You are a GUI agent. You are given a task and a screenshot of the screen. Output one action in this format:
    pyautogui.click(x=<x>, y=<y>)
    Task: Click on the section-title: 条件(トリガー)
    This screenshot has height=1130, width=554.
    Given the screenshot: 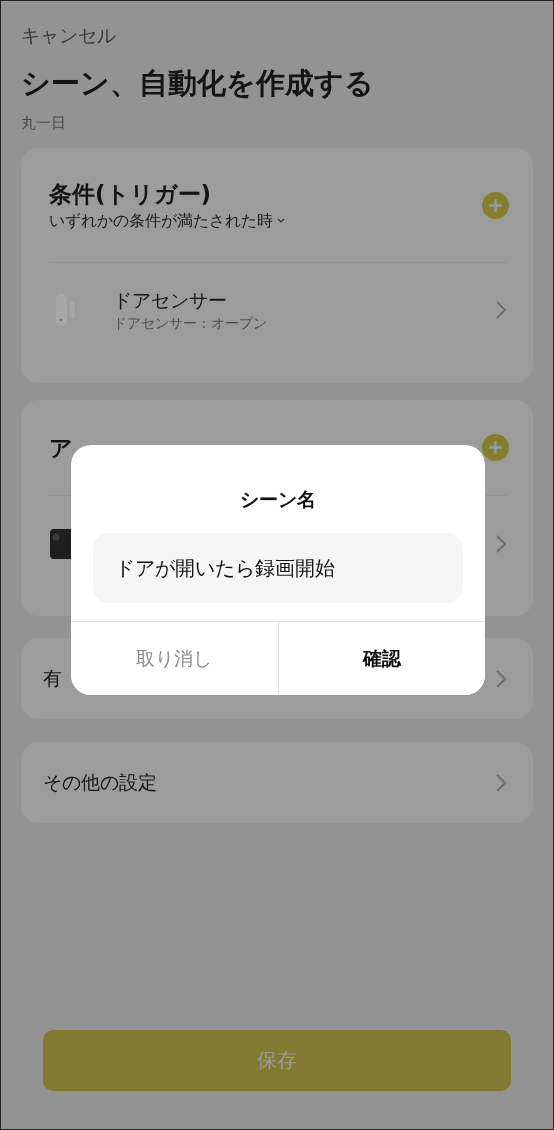 What is the action you would take?
    pyautogui.click(x=131, y=194)
    